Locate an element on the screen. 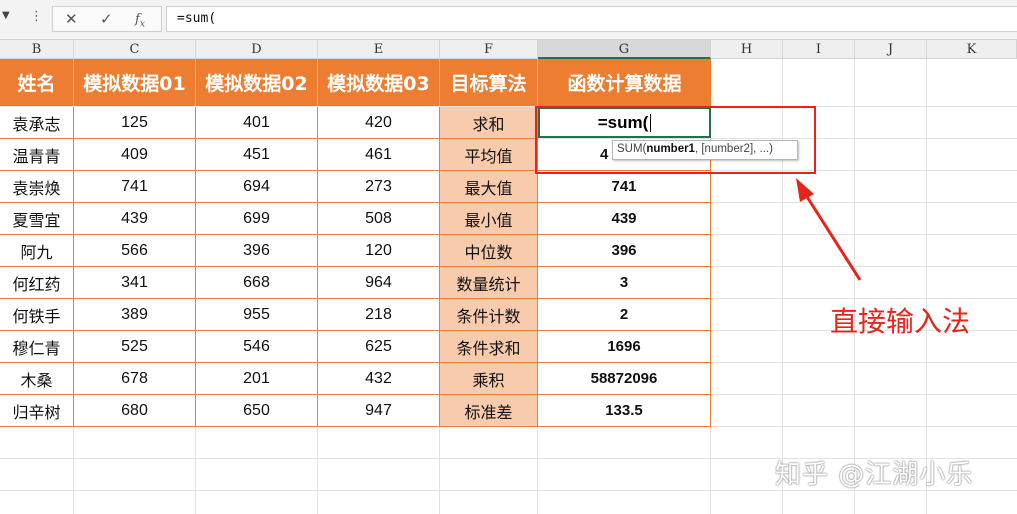  cell-data03: 461 is located at coordinates (379, 155).